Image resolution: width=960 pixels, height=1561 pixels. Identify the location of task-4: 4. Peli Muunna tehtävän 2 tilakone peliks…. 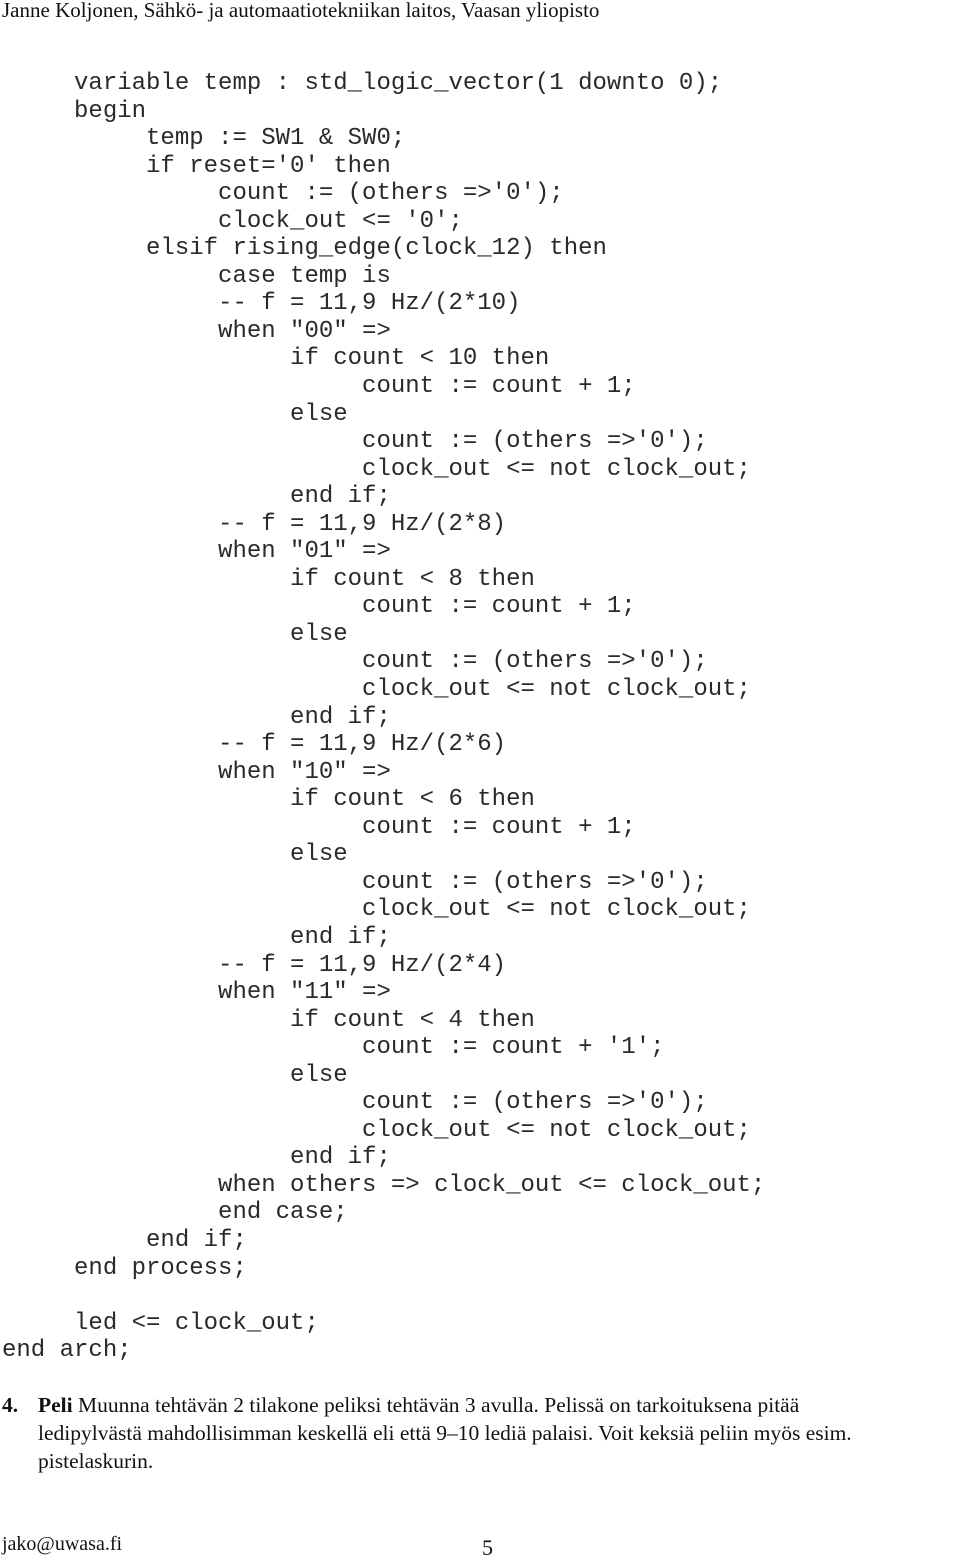
(481, 1433).